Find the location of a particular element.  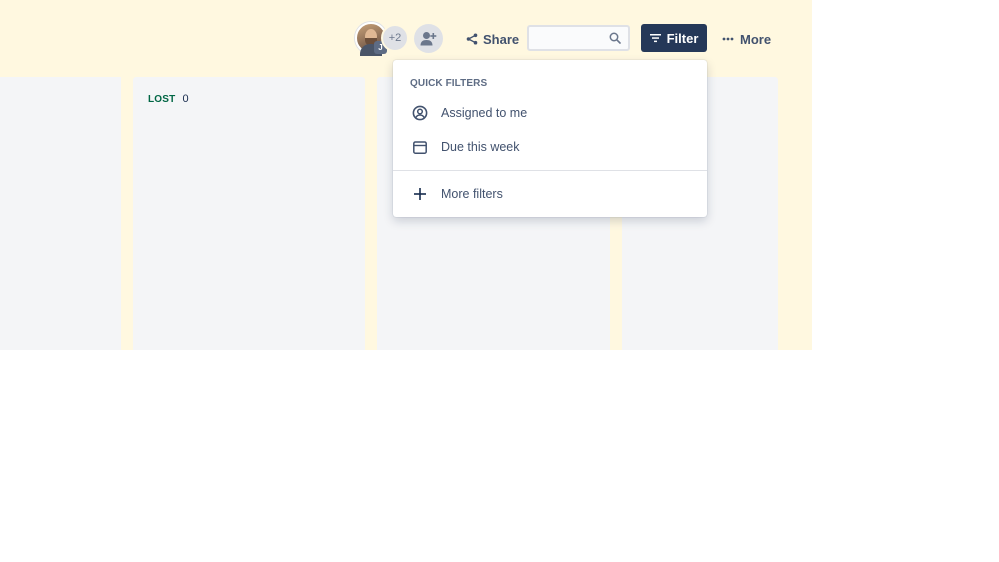

more-label: More is located at coordinates (756, 39).